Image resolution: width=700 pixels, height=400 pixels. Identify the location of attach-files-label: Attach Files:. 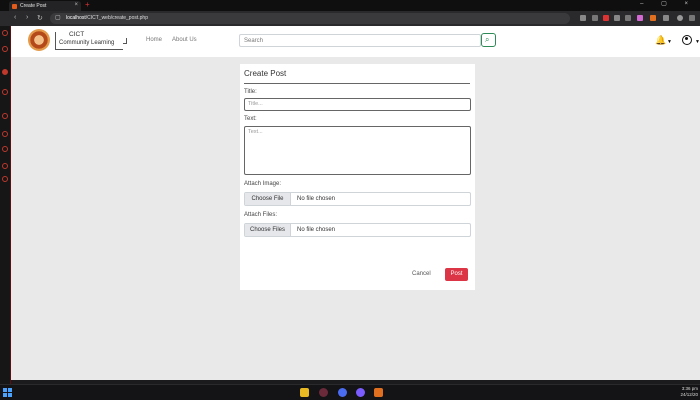
(261, 215).